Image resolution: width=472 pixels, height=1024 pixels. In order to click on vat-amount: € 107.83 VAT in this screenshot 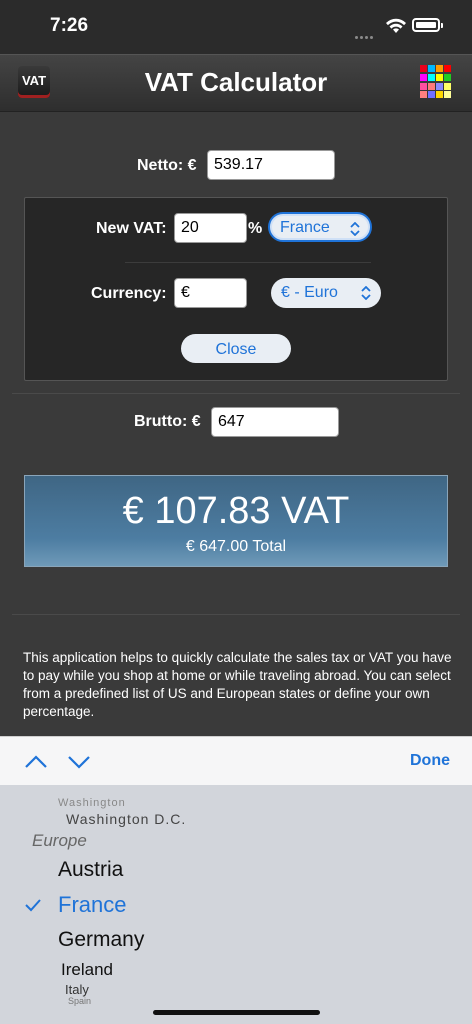, I will do `click(236, 511)`.